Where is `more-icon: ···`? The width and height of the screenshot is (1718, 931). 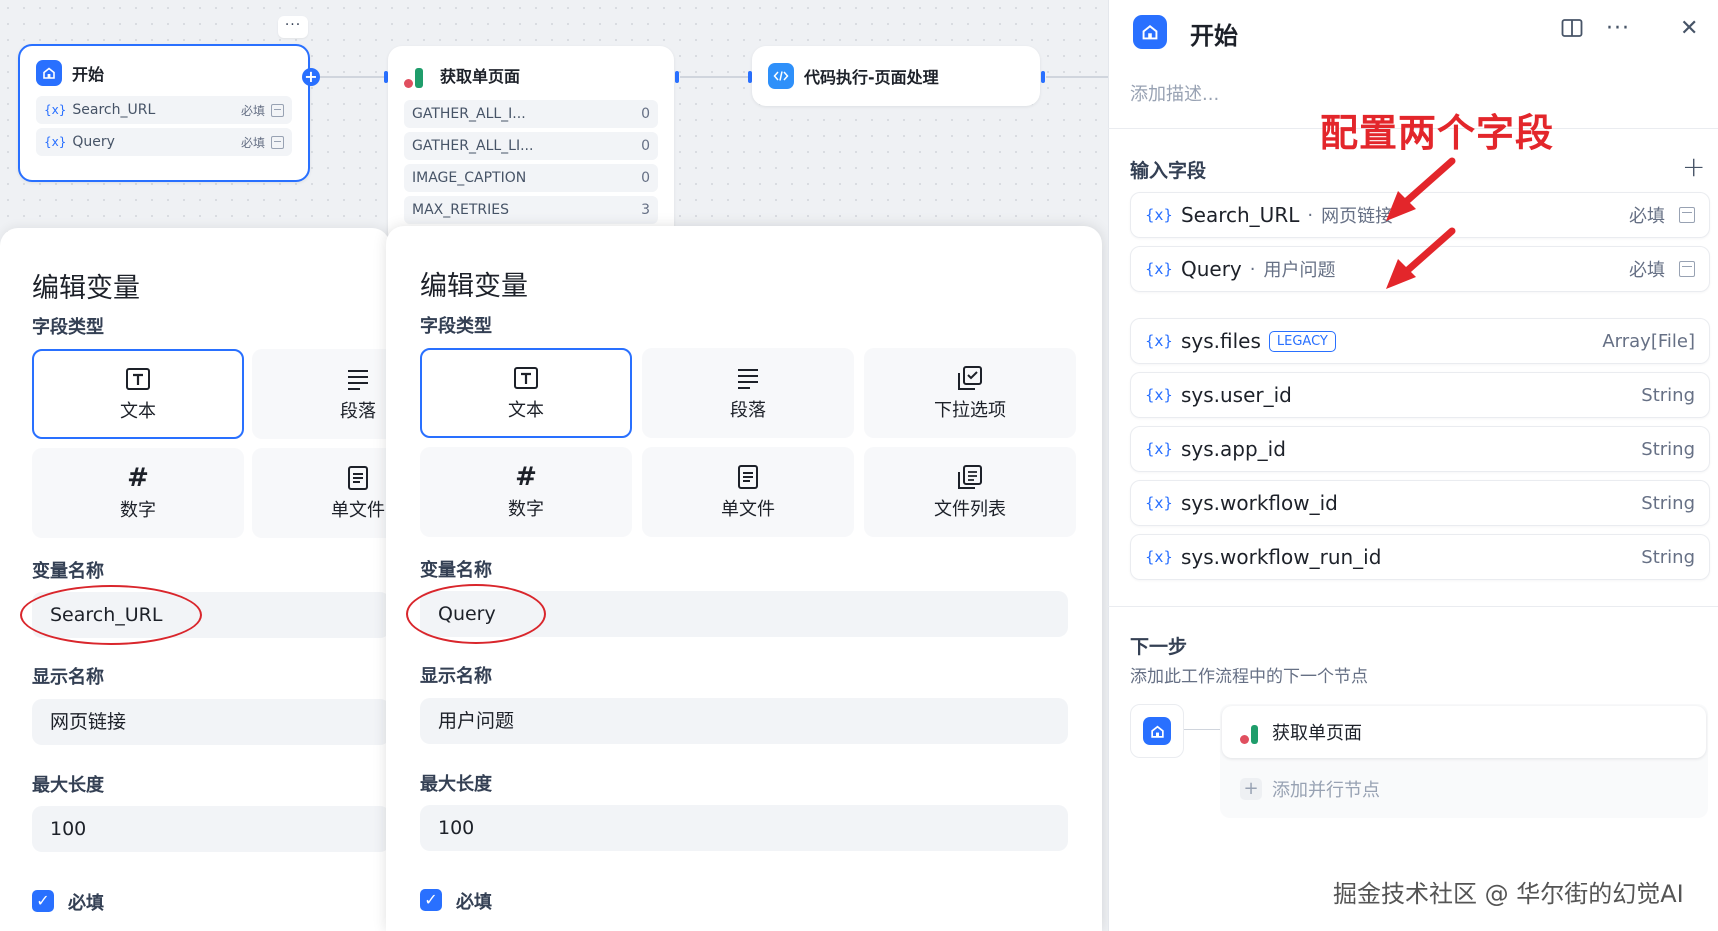
more-icon: ··· is located at coordinates (1618, 28).